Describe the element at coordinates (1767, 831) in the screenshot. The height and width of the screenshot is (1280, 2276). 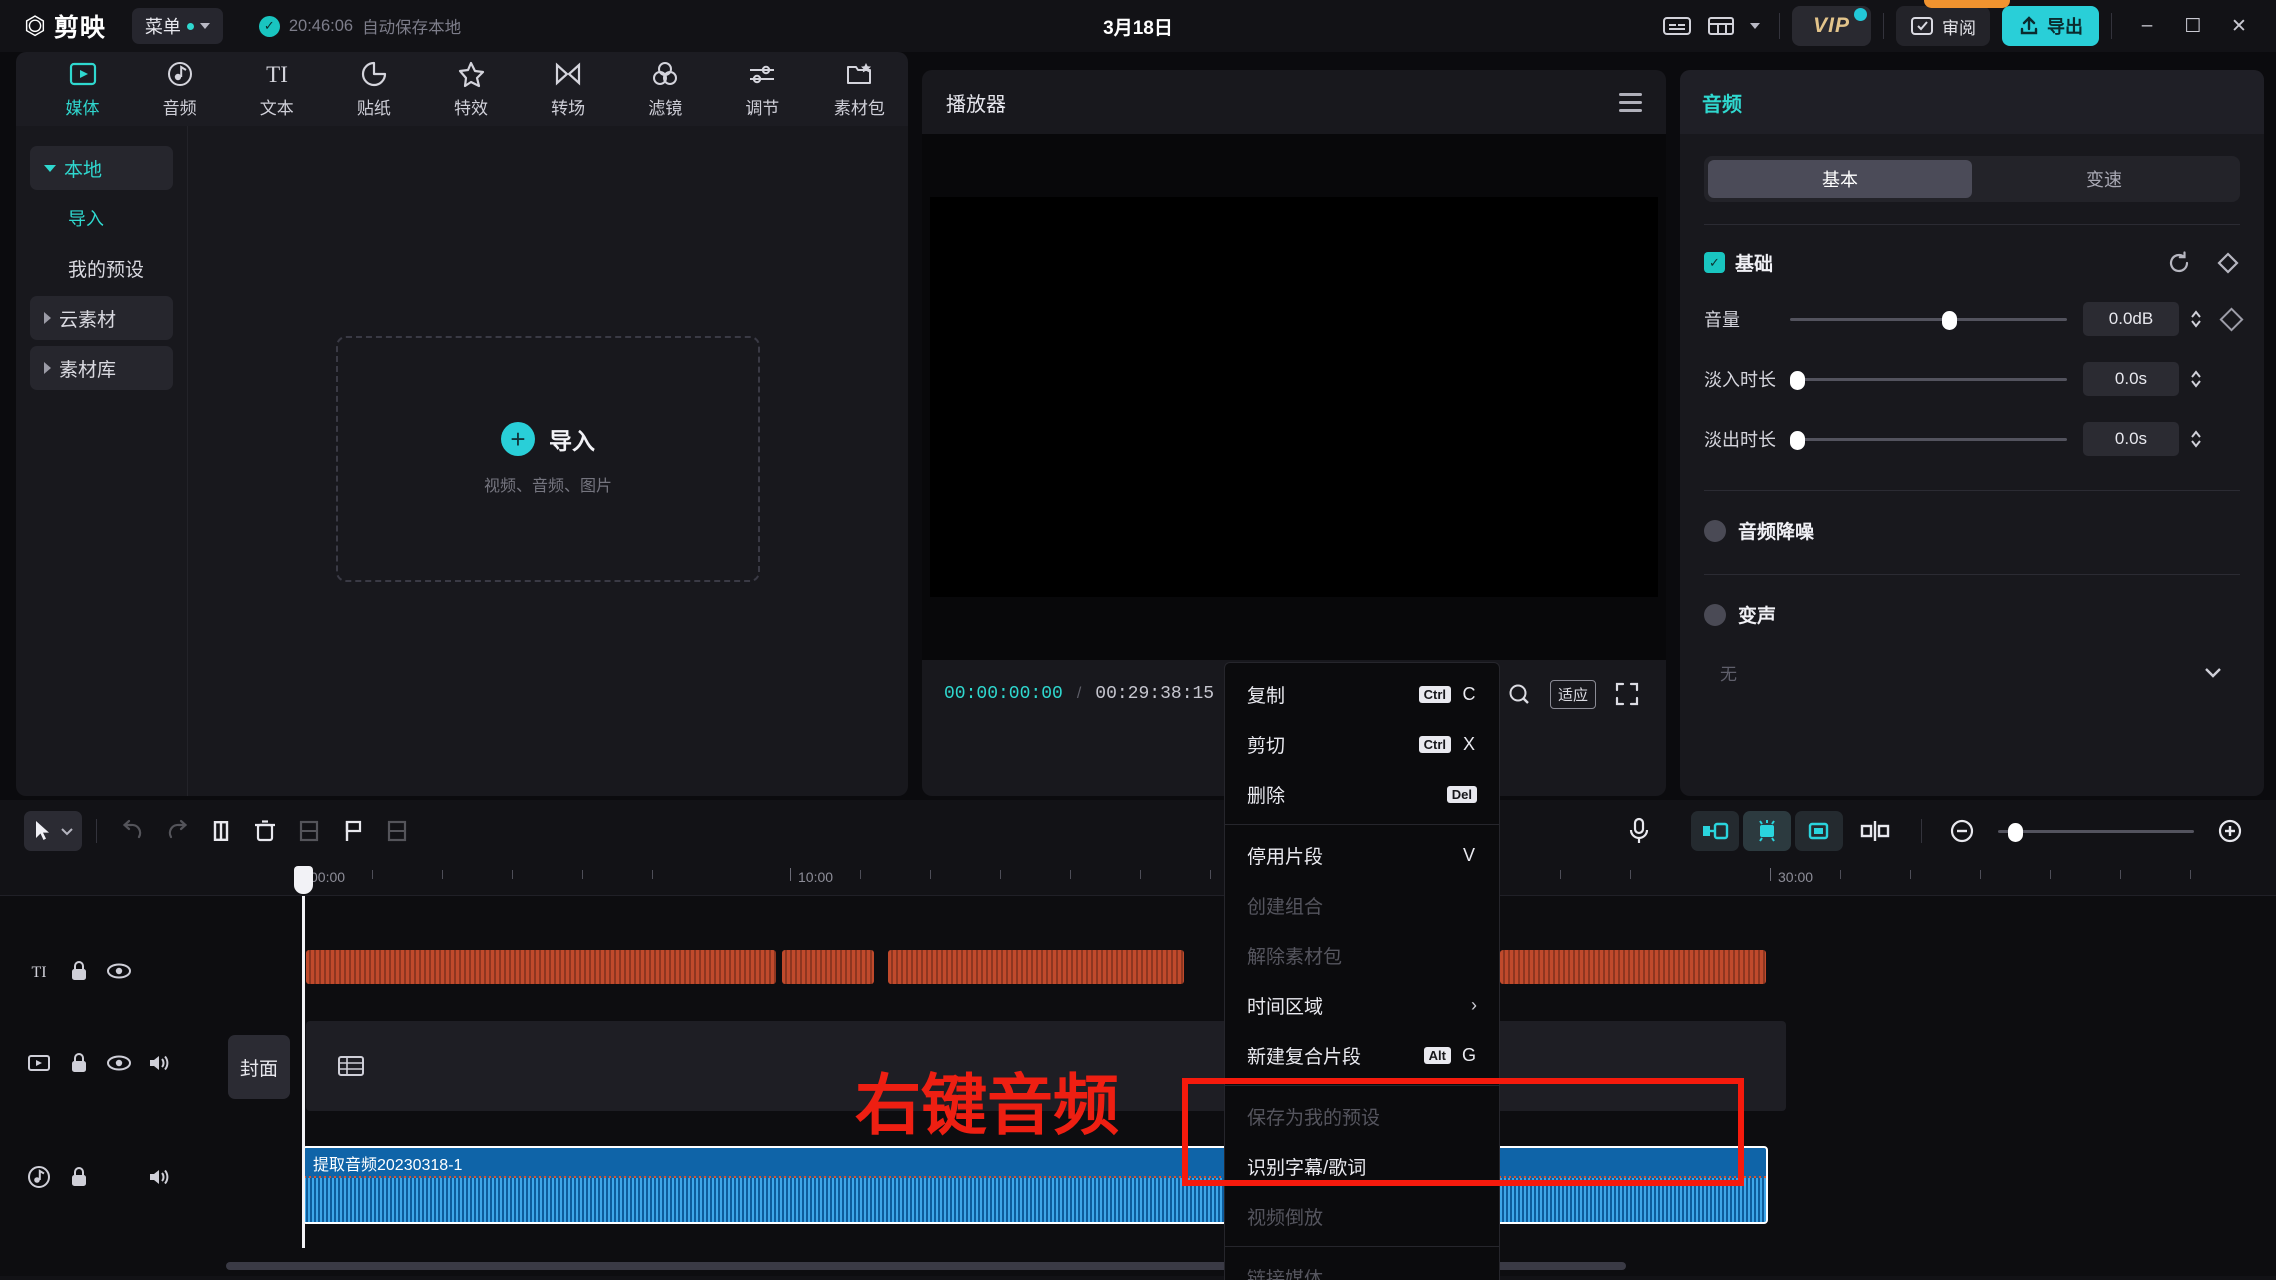
I see `magnet-button` at that location.